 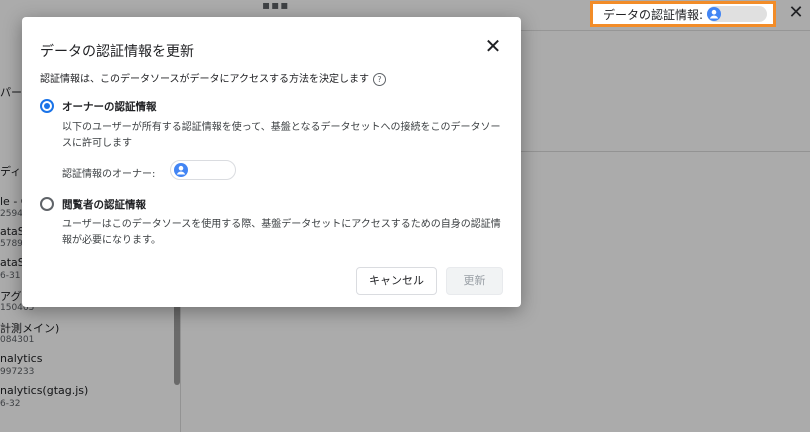 What do you see at coordinates (396, 281) in the screenshot?
I see `cancel-button: キャンセル` at bounding box center [396, 281].